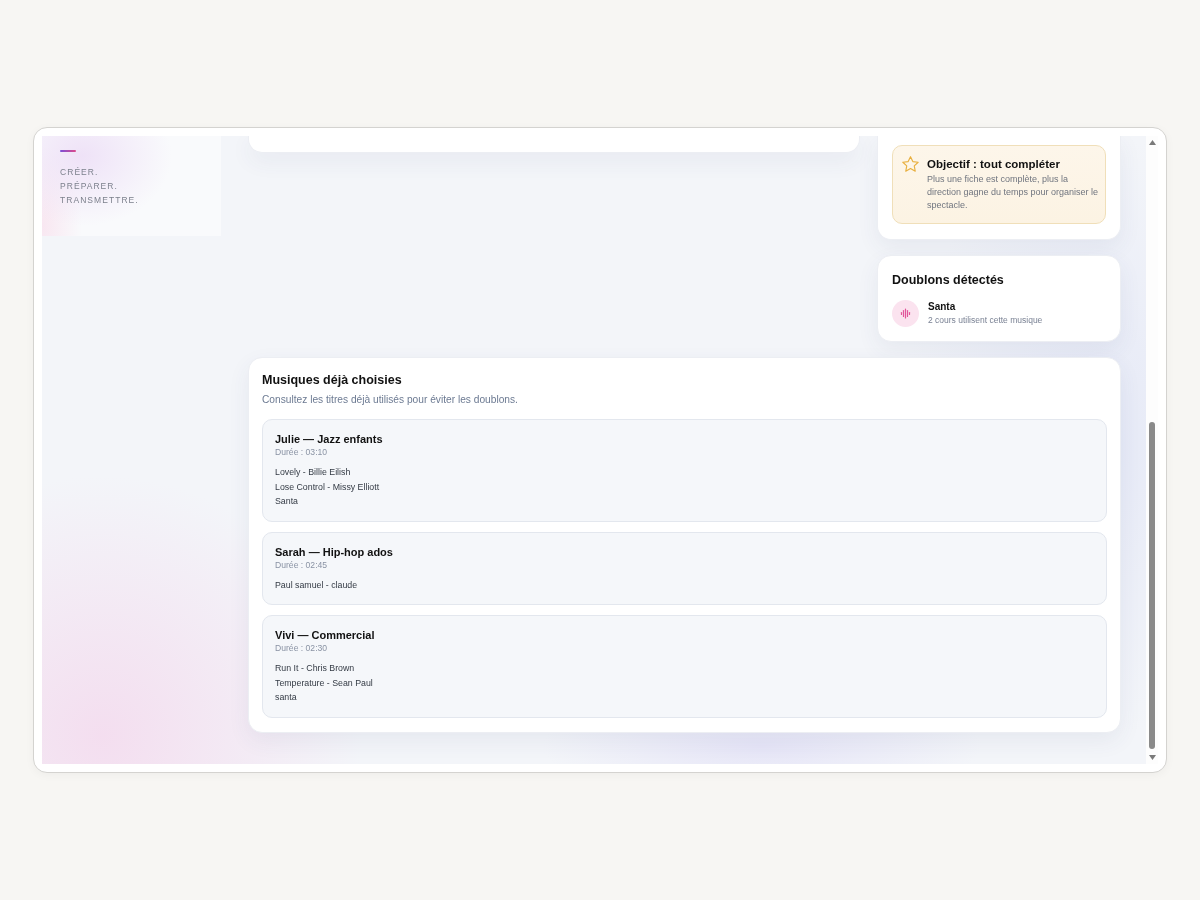  What do you see at coordinates (313, 472) in the screenshot?
I see `song-title: Lovely - Billie Eilish` at bounding box center [313, 472].